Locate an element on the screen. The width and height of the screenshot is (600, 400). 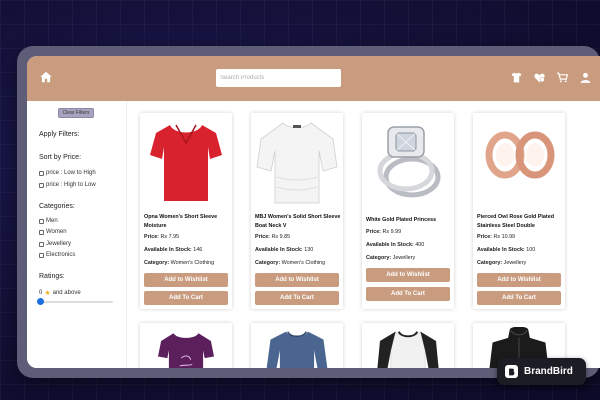
ratings-slider-thumb is located at coordinates (40, 301).